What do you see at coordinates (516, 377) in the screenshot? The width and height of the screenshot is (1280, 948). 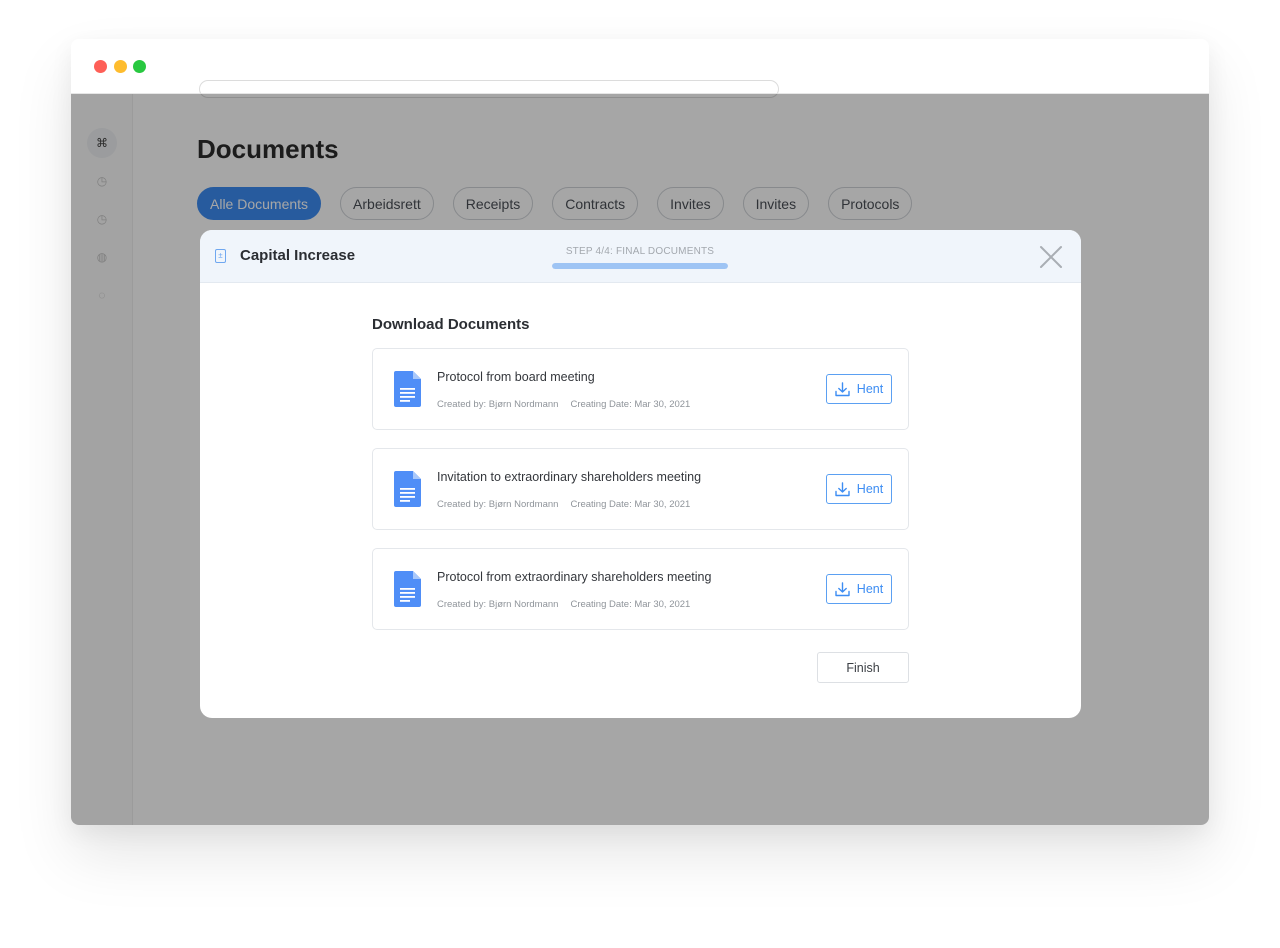 I see `document-name: Protocol from board meeting` at bounding box center [516, 377].